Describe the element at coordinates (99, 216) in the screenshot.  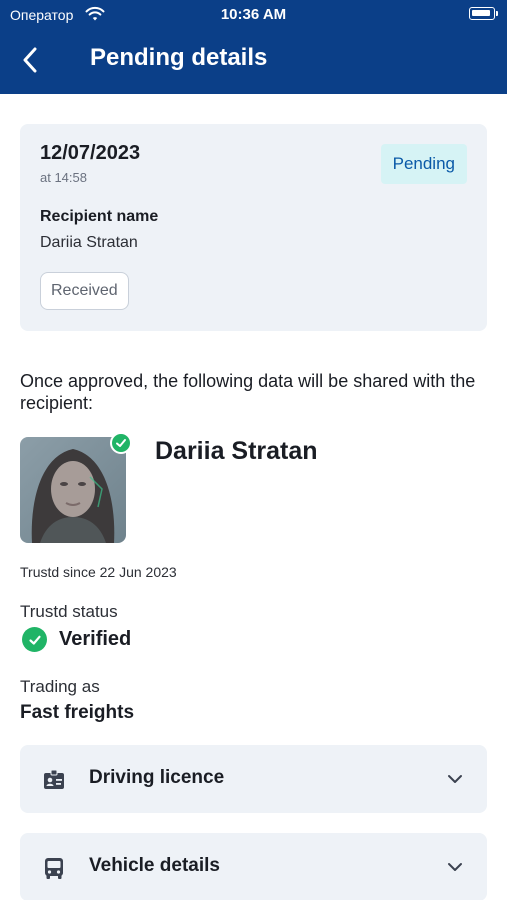
I see `recipient-label: Recipient name` at that location.